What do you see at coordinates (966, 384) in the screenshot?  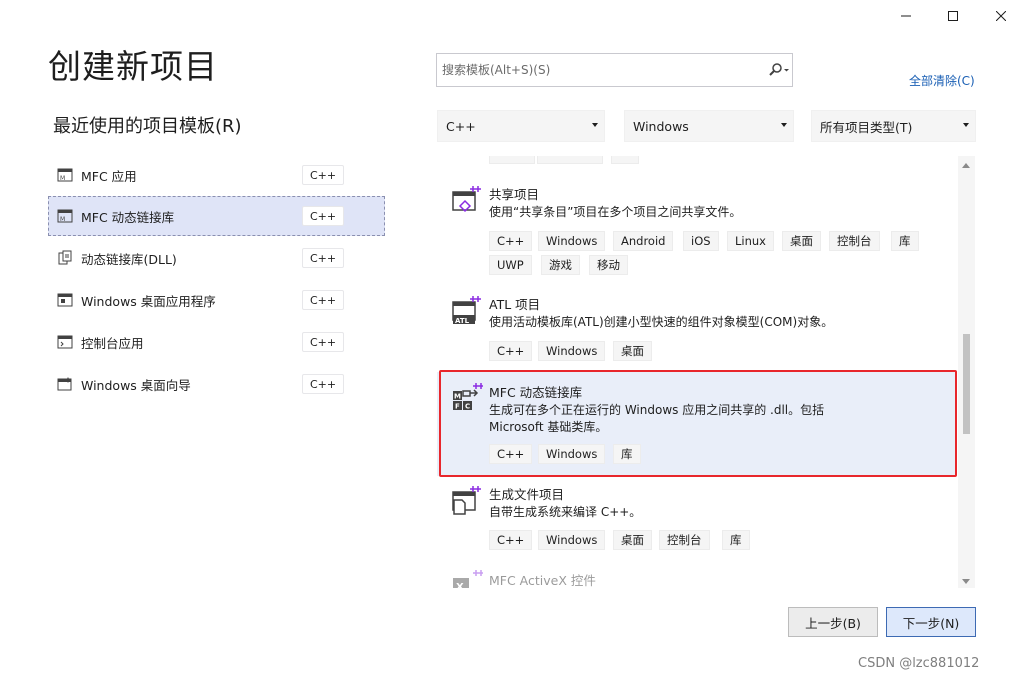 I see `scroll-thumb` at bounding box center [966, 384].